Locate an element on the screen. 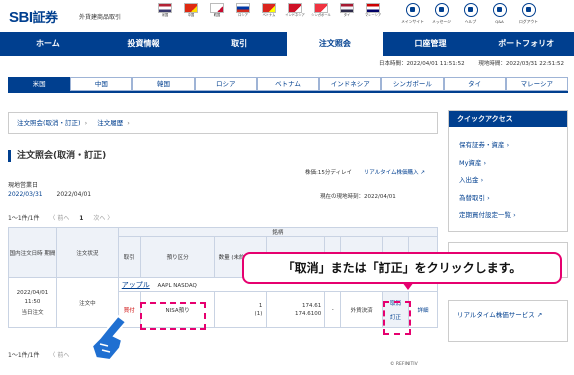 Image resolution: width=574 pixels, height=375 pixels. utility-4: ログアウト is located at coordinates (528, 14).